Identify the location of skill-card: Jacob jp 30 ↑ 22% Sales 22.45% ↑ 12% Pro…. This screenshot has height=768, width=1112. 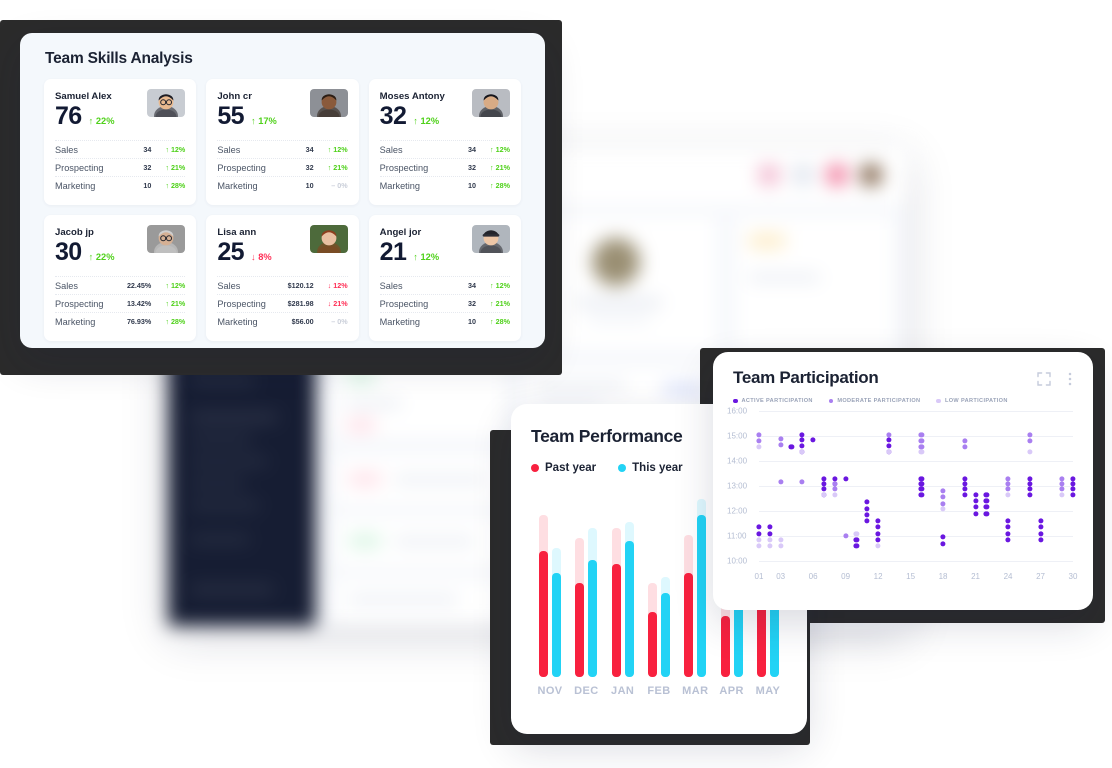
(120, 278).